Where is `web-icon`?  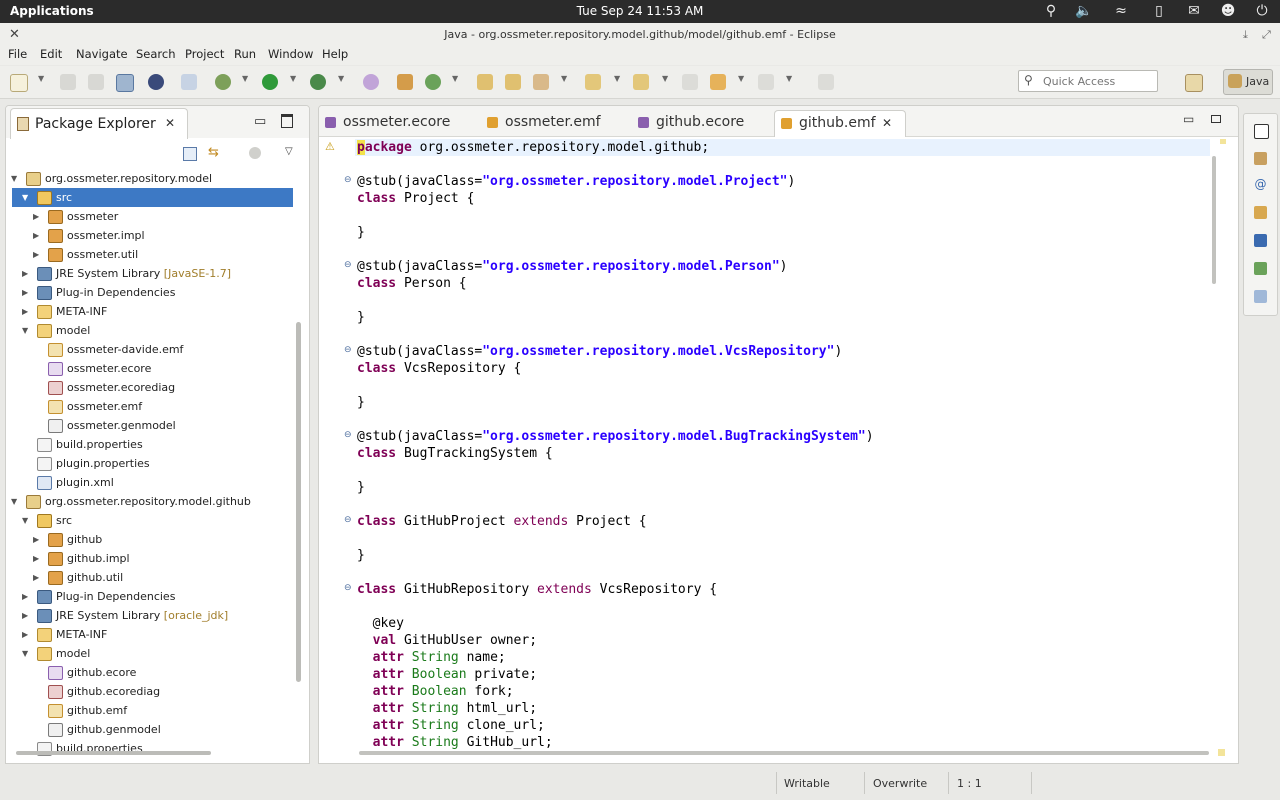
web-icon is located at coordinates (156, 82).